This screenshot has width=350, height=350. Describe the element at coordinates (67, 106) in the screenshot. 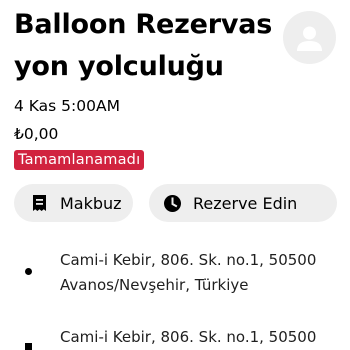

I see `trip-datetime: 4 Kas 5:00AM` at that location.